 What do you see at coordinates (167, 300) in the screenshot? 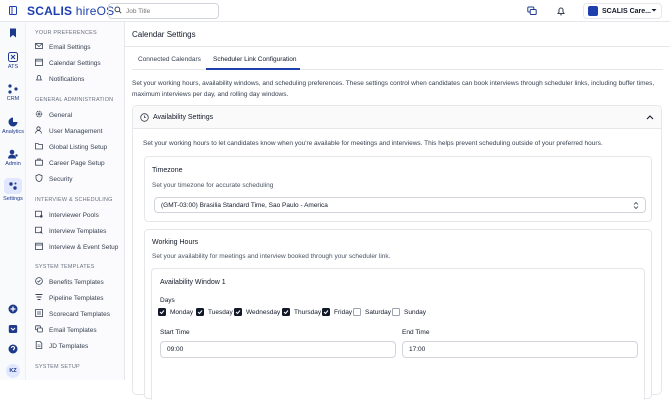
I see `days-label: Days` at bounding box center [167, 300].